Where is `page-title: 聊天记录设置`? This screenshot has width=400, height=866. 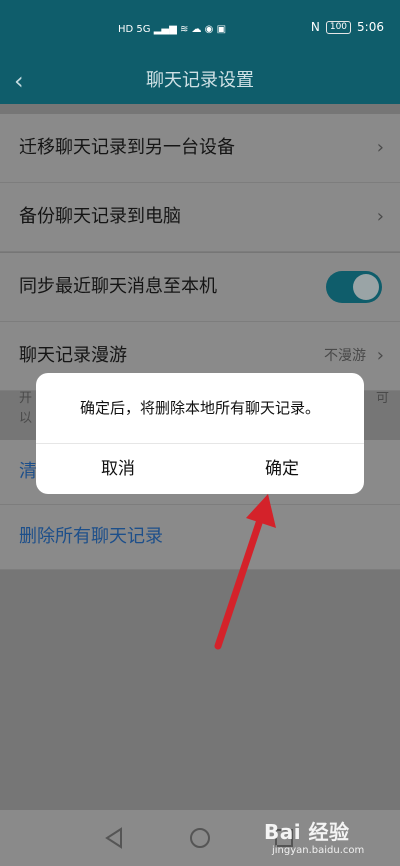 page-title: 聊天记录设置 is located at coordinates (200, 80).